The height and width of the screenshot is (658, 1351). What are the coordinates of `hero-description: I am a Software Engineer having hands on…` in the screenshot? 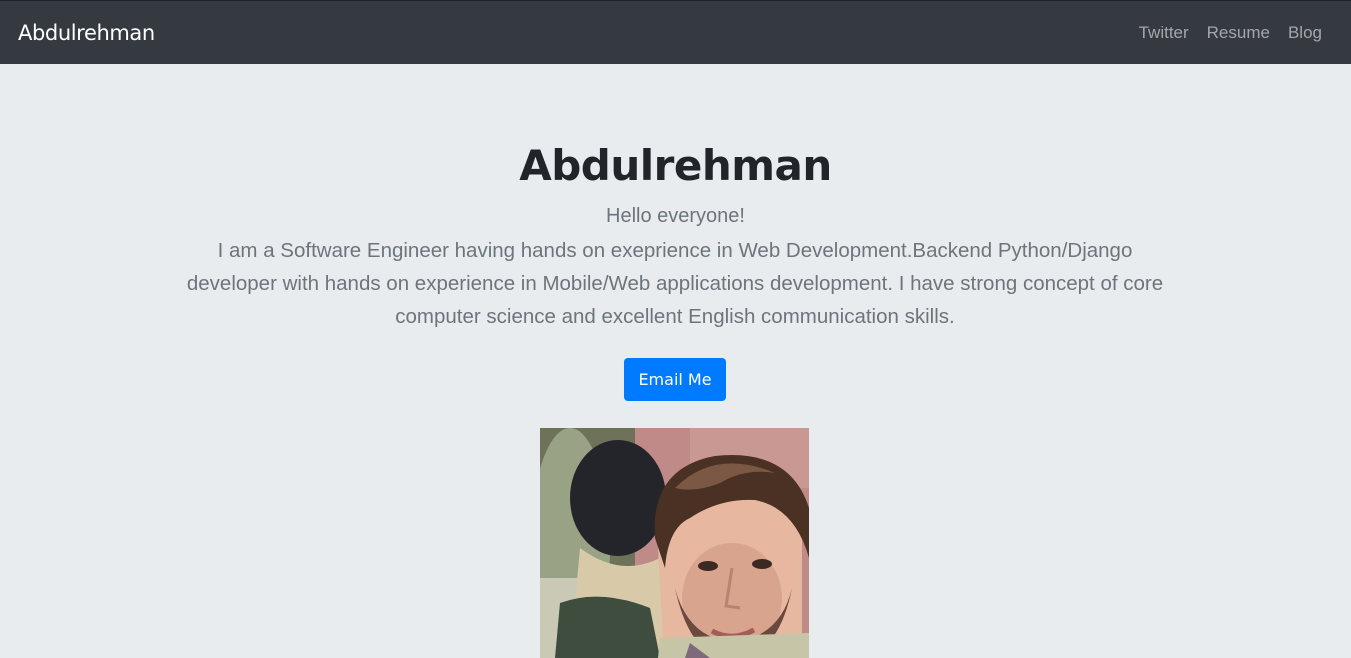 It's located at (675, 283).